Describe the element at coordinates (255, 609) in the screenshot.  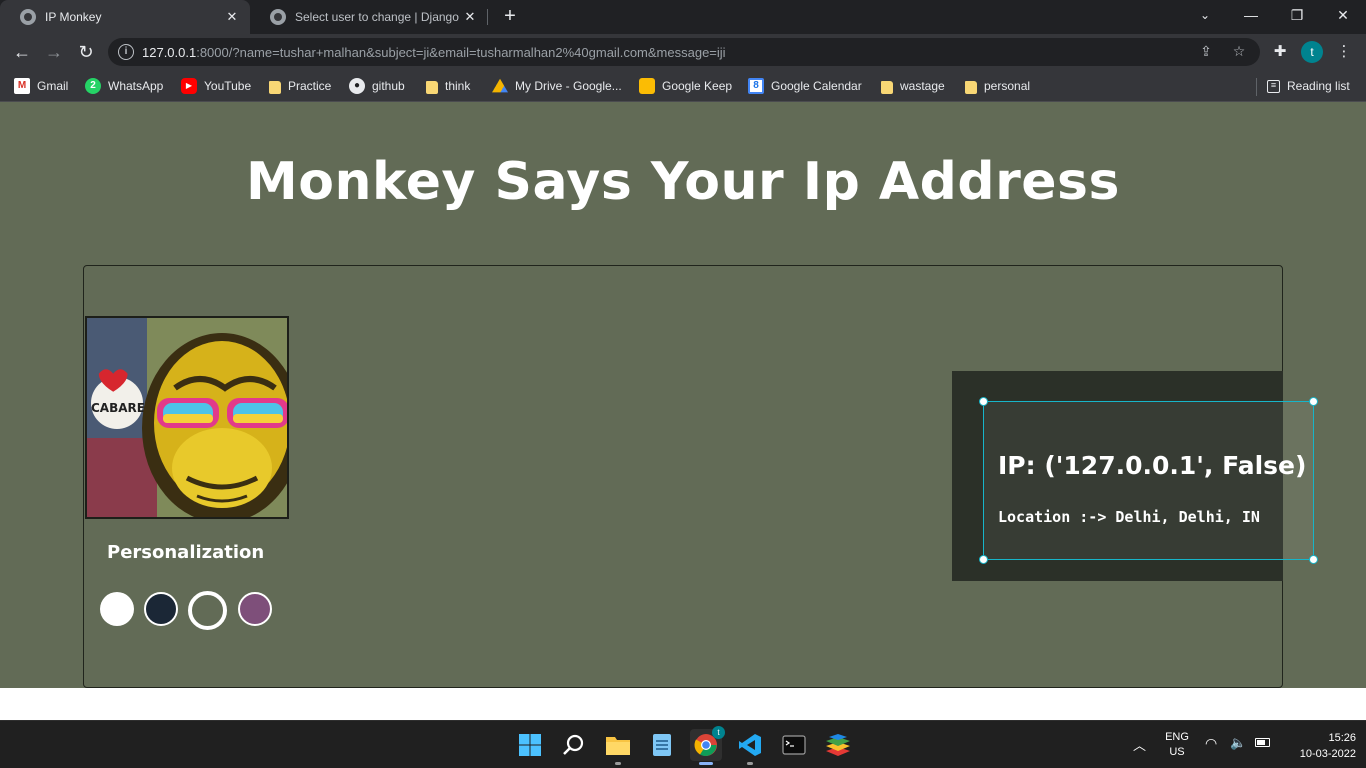
I see `theme-swatch-plum` at that location.